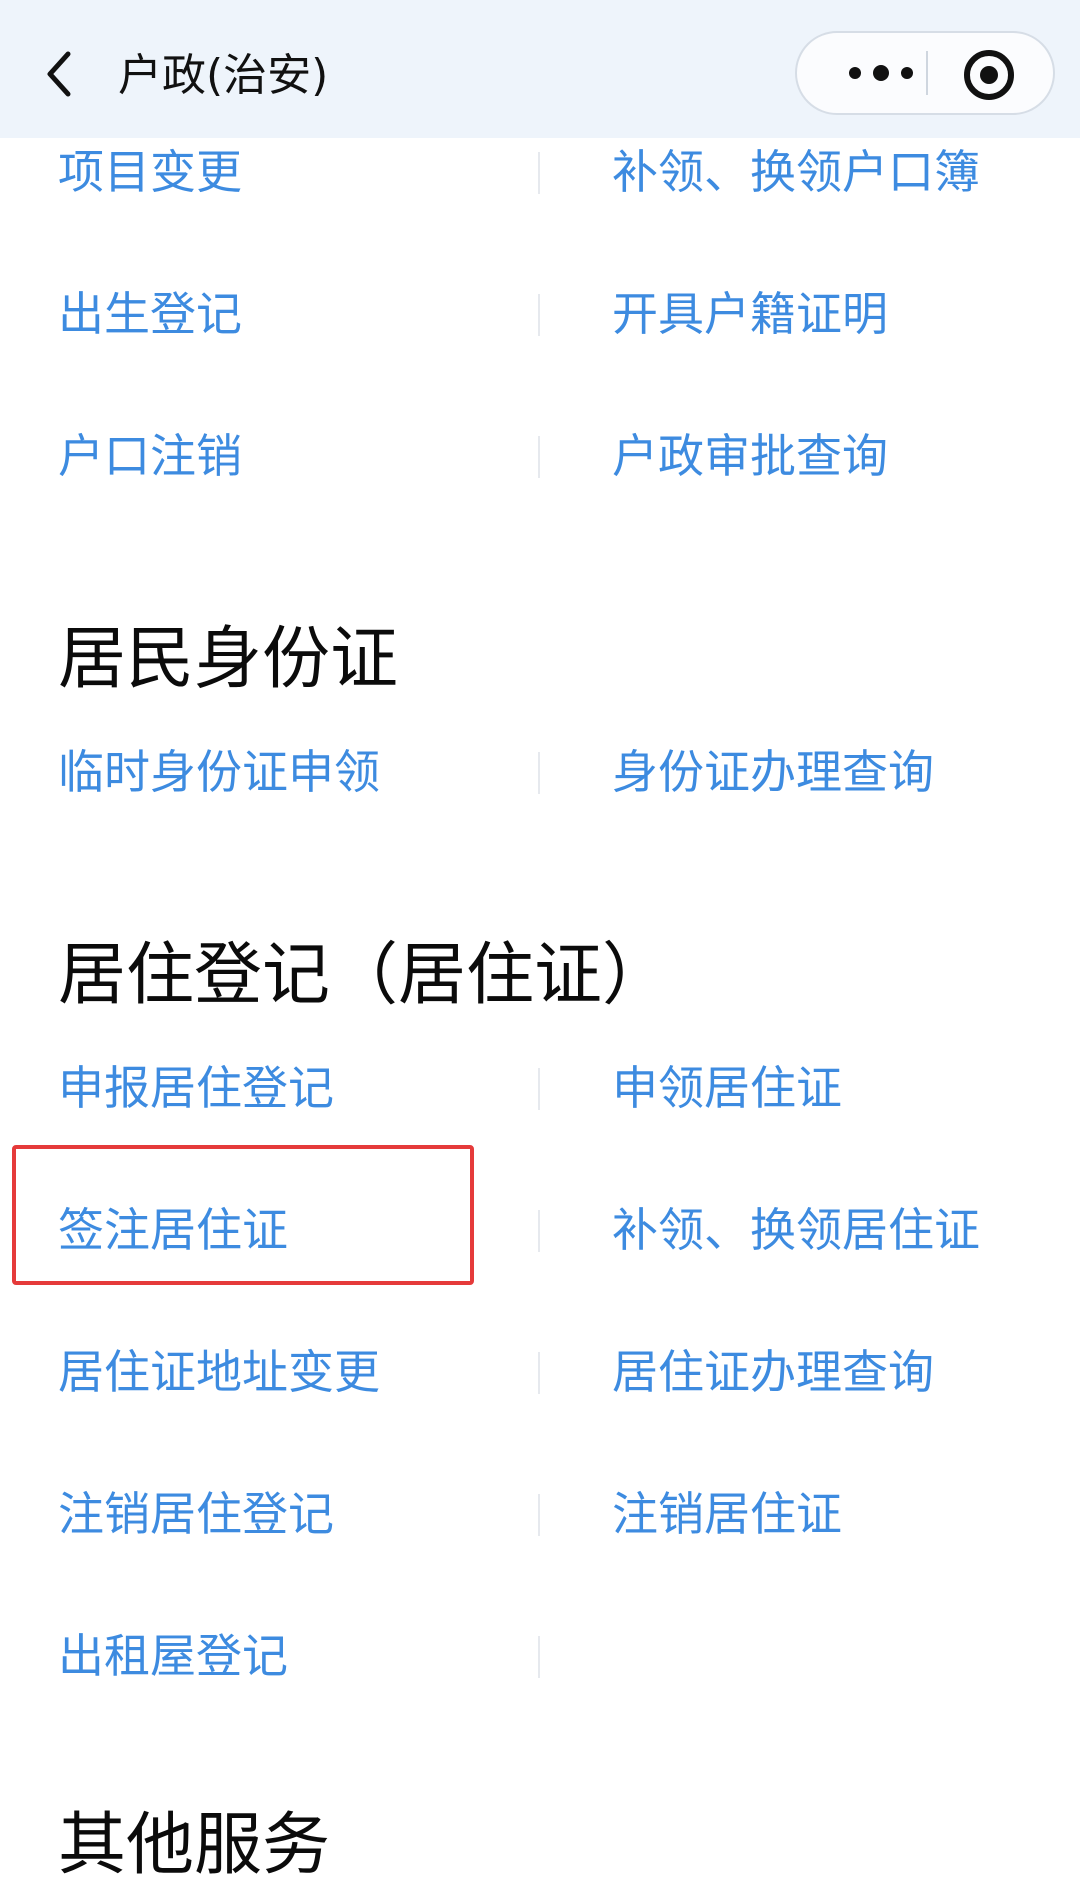  Describe the element at coordinates (796, 1230) in the screenshot. I see `service-link-reissue-residence-permit: 补领、换领居住证` at that location.